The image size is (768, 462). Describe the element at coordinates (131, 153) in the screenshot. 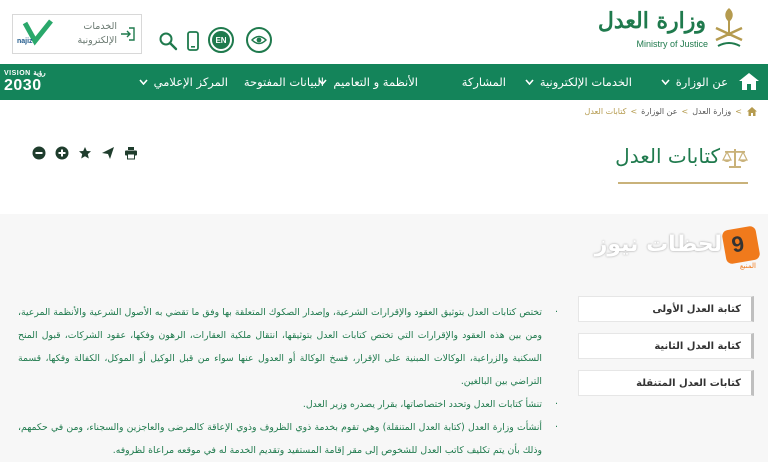

I see `print-icon` at that location.